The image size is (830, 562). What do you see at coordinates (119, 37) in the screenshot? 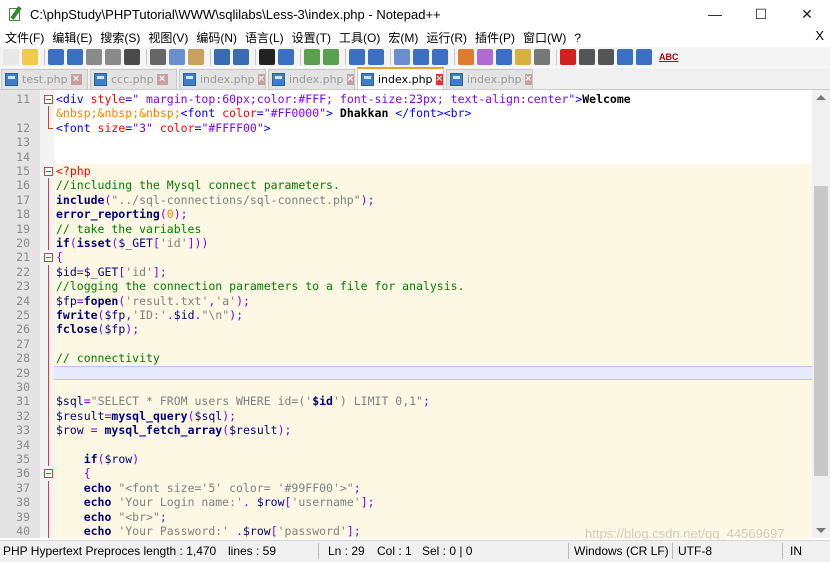
I see `menu-item: 搜索(S)` at bounding box center [119, 37].